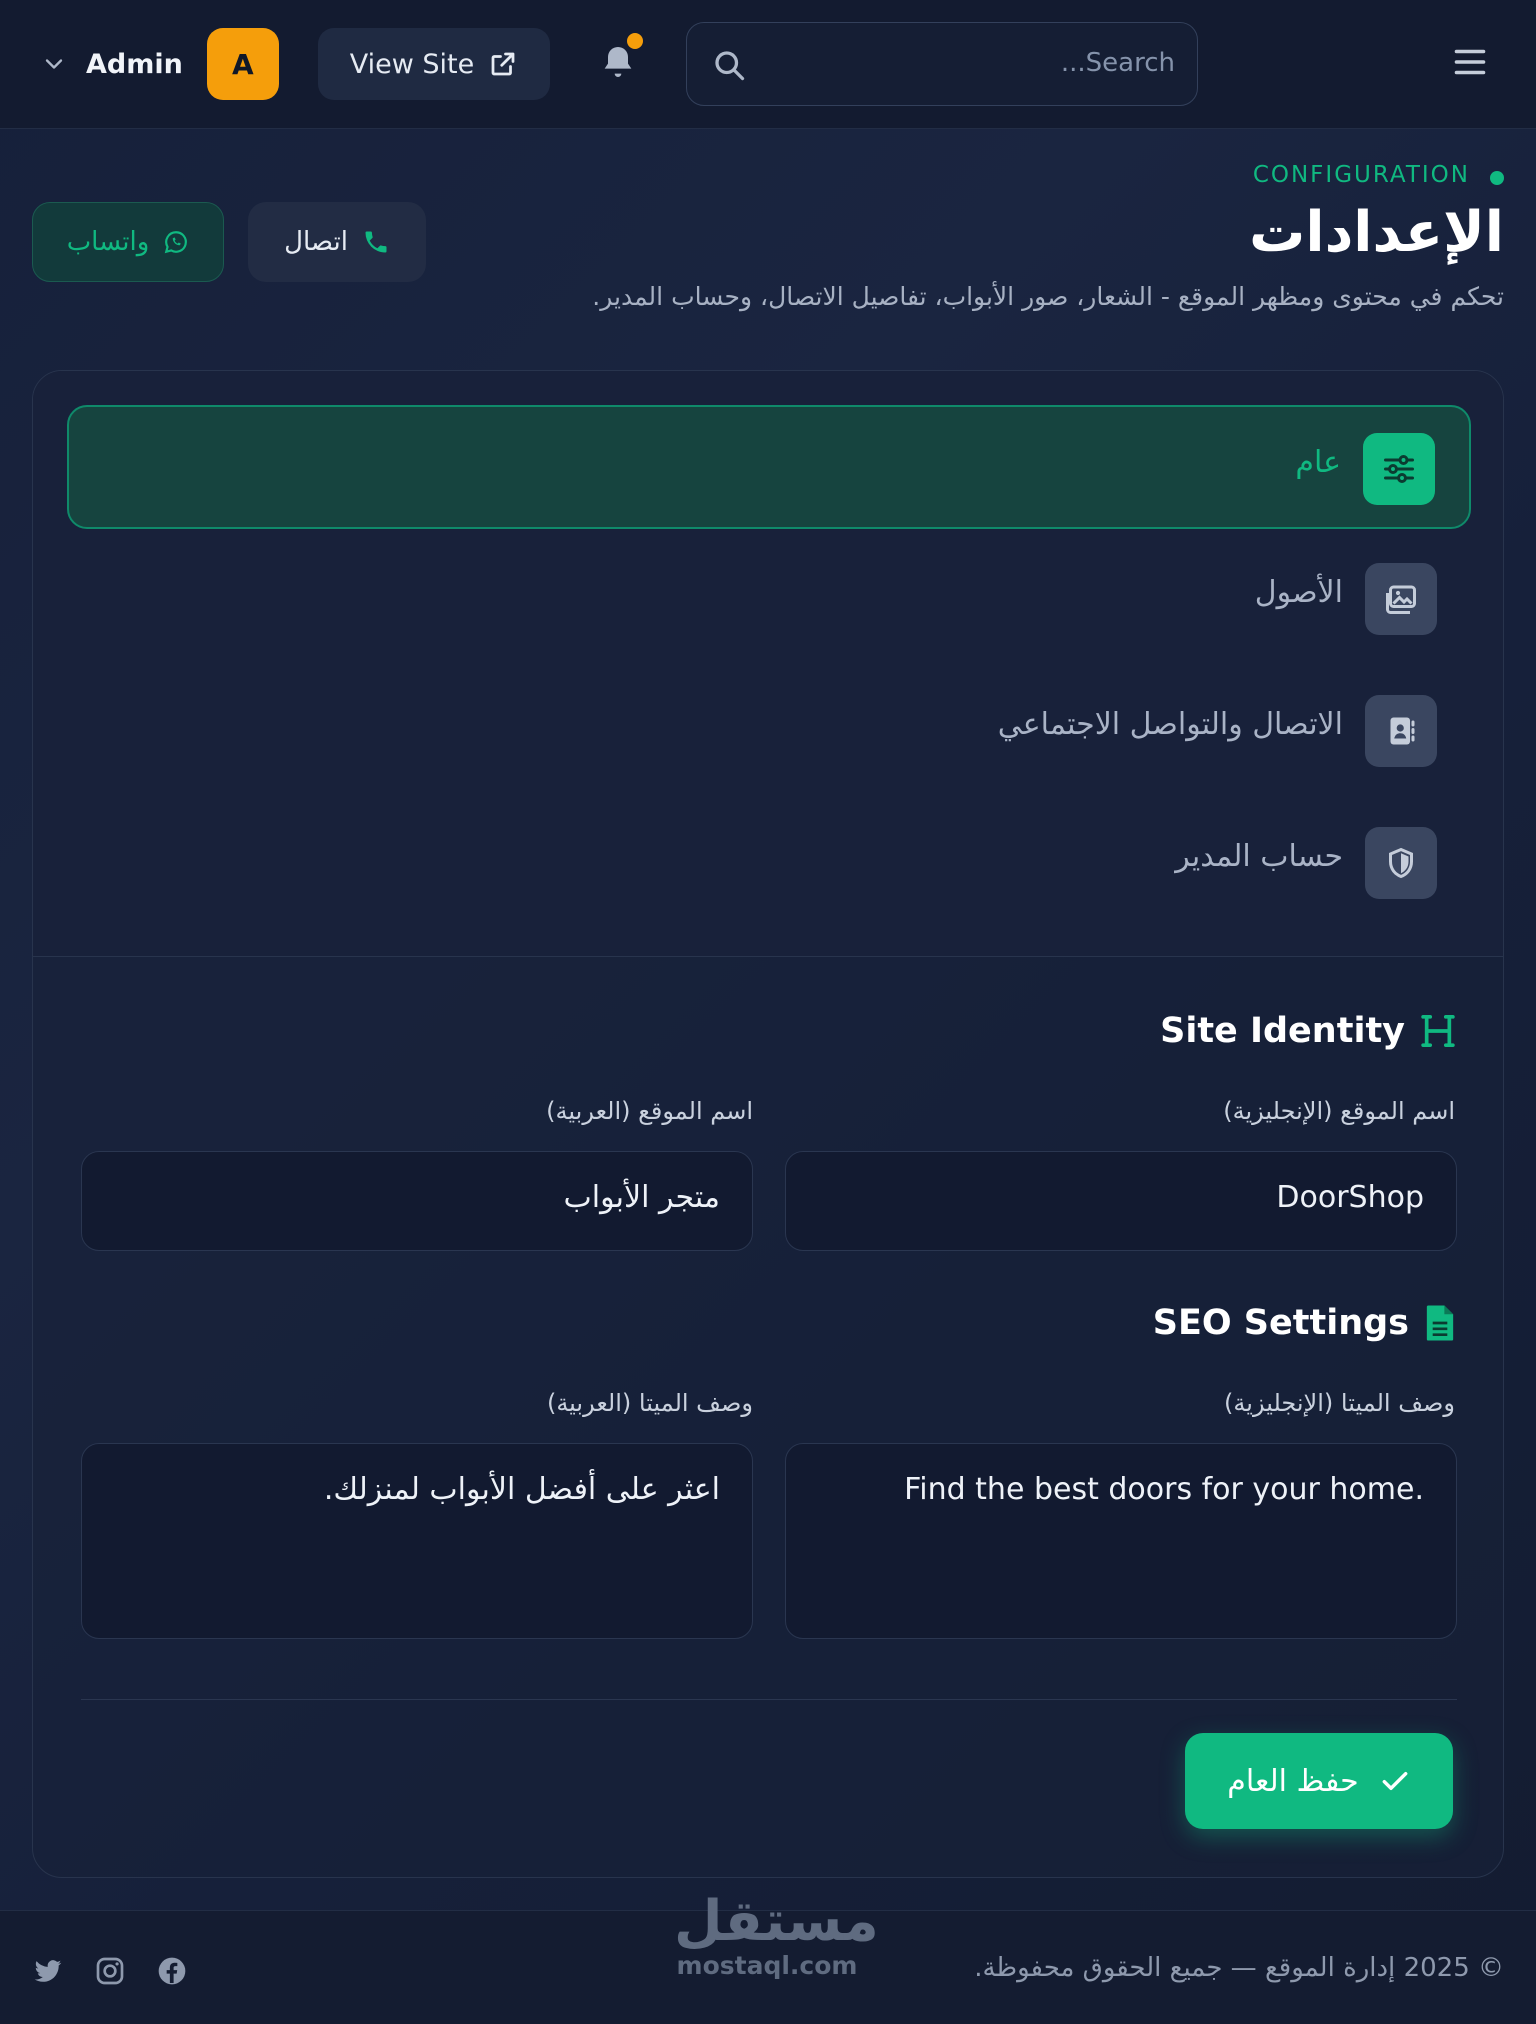 The height and width of the screenshot is (2024, 1536). What do you see at coordinates (1361, 175) in the screenshot?
I see `page-eyebrow: CONFIGURATION` at bounding box center [1361, 175].